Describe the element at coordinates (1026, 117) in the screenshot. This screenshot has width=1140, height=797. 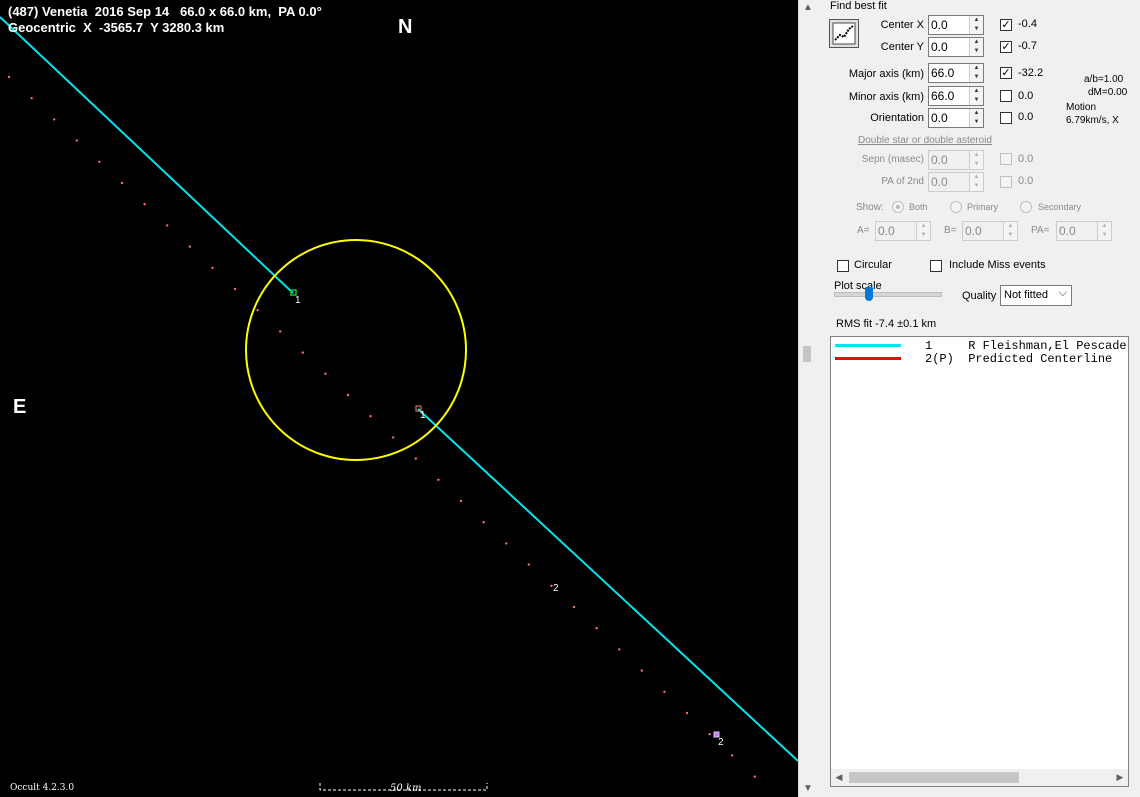
I see `orientation-result: 0.0` at that location.